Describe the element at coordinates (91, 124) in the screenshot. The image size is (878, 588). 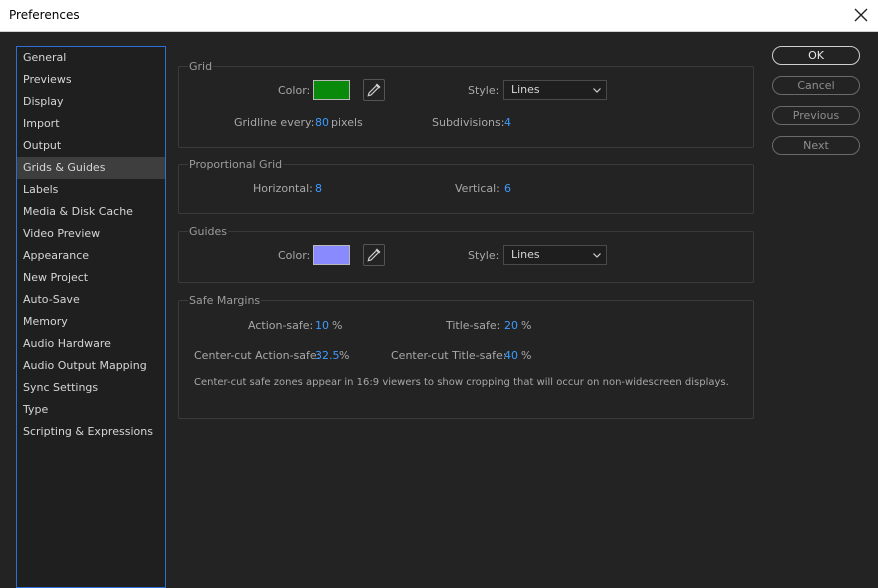
I see `sidebar-item-import: Import` at that location.